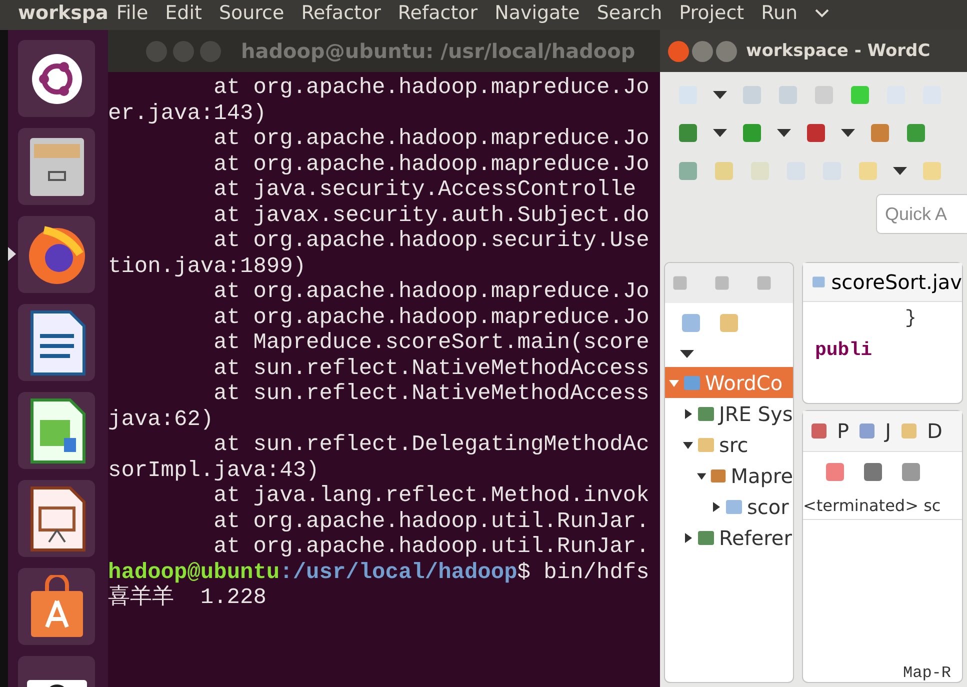 The image size is (967, 687). What do you see at coordinates (729, 475) in the screenshot?
I see `tree-item: Mapre` at bounding box center [729, 475].